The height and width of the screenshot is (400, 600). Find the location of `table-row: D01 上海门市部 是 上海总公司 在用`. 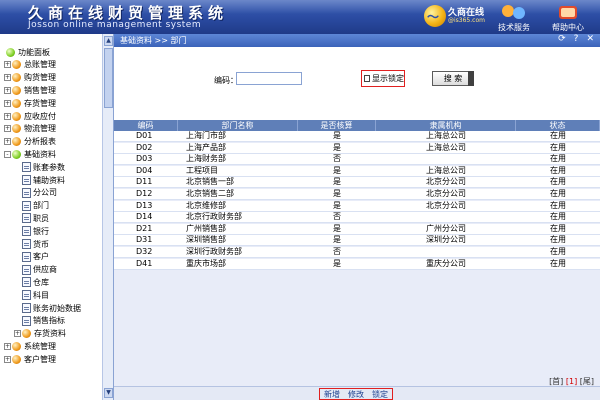

table-row: D01 上海门市部 是 上海总公司 在用 is located at coordinates (357, 136).